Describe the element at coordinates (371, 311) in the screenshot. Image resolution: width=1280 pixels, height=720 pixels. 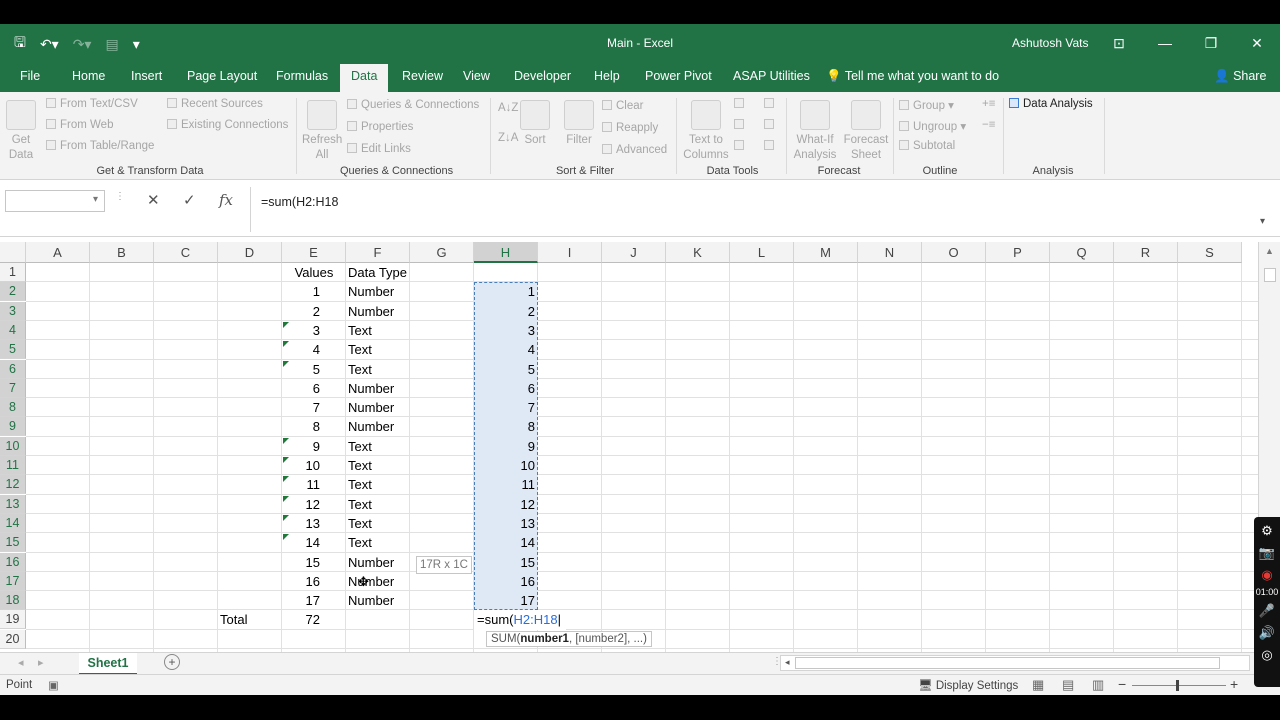
I see `cell-f3: Number` at that location.